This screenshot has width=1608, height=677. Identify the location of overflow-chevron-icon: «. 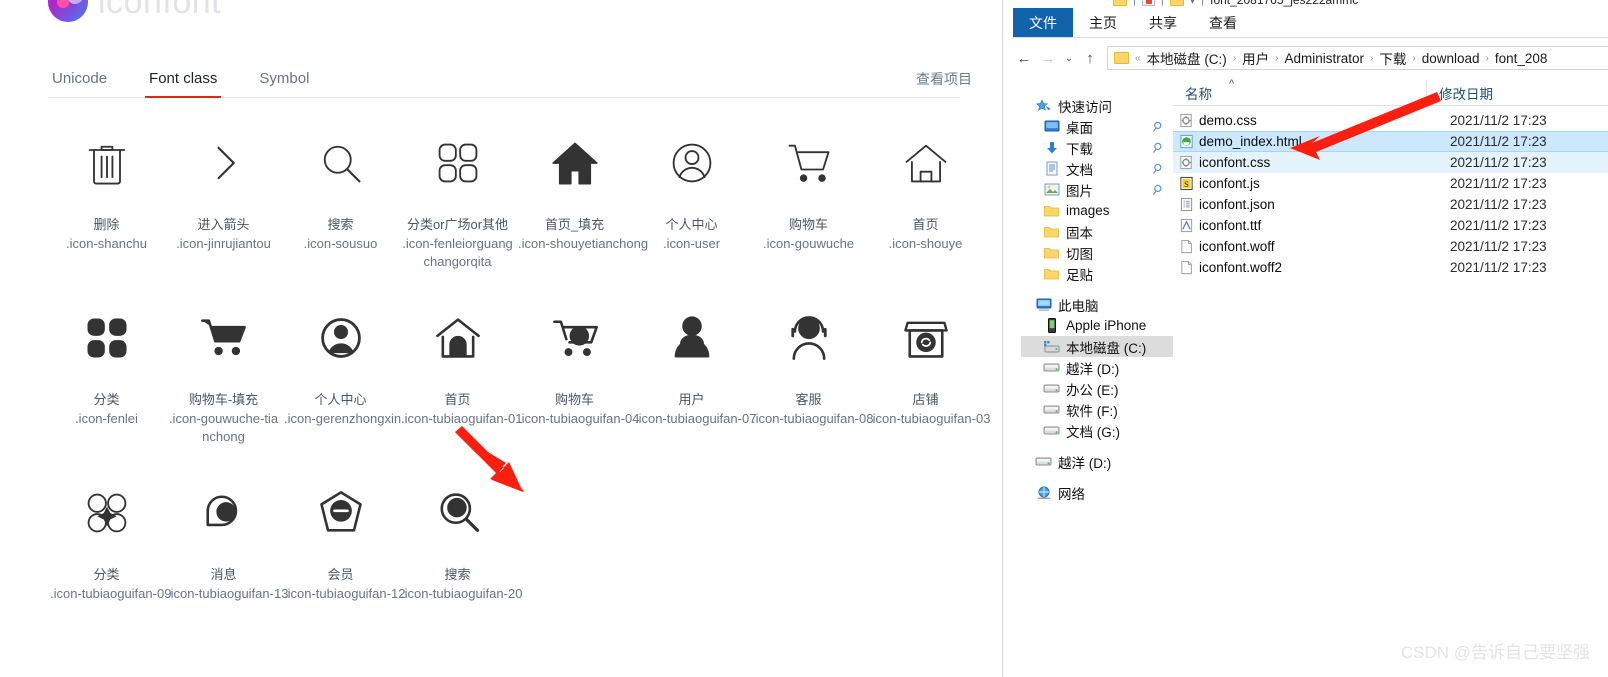
(1138, 58).